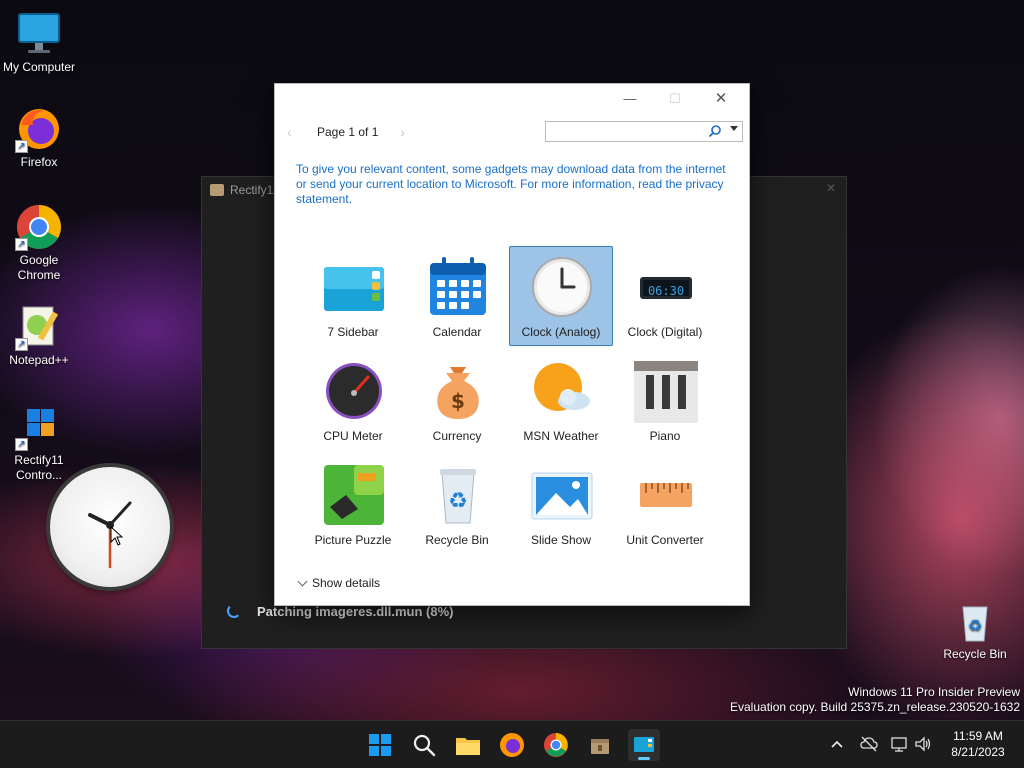  I want to click on firefox-taskbar-button, so click(512, 745).